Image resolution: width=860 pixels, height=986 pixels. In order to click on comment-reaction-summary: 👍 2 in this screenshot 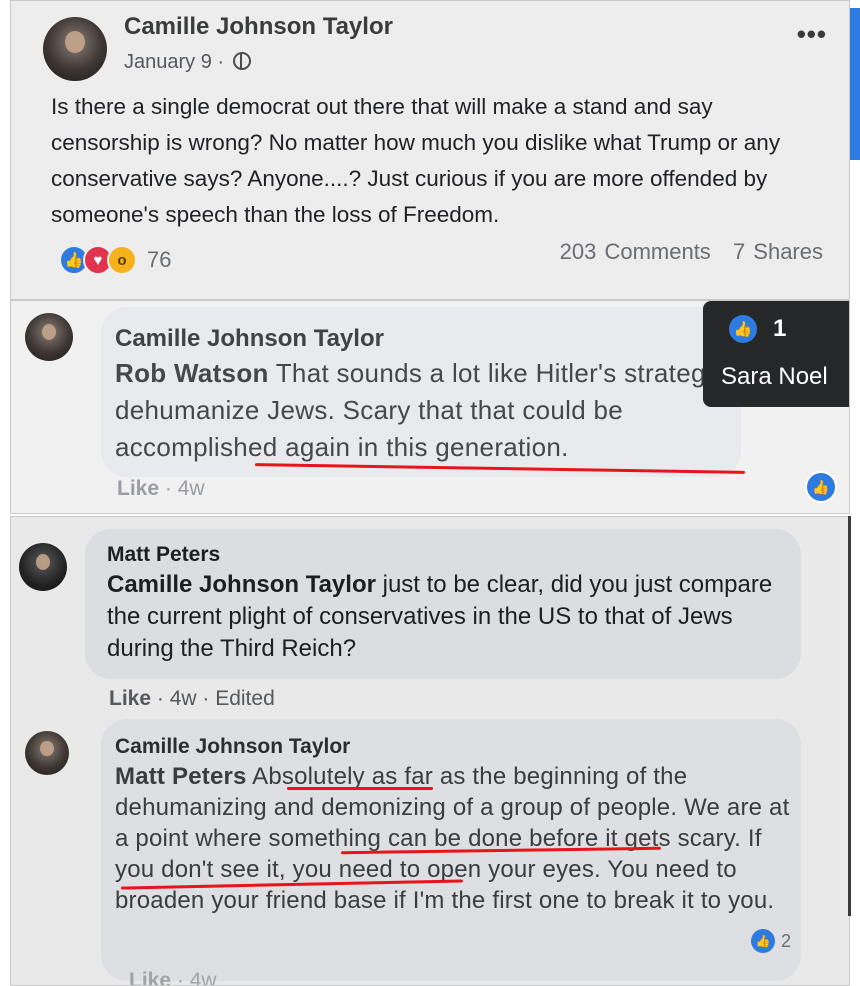, I will do `click(771, 941)`.